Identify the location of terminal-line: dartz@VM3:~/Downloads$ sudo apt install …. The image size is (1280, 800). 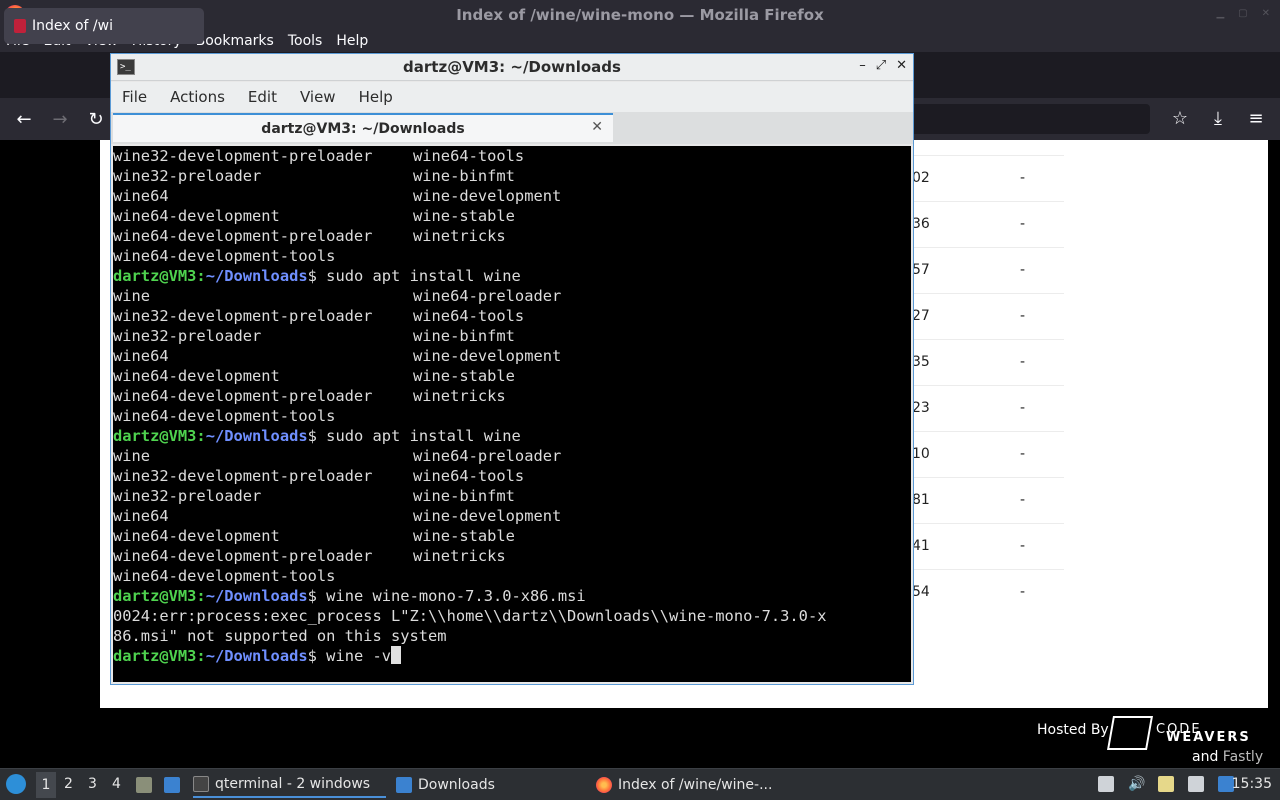
(317, 276).